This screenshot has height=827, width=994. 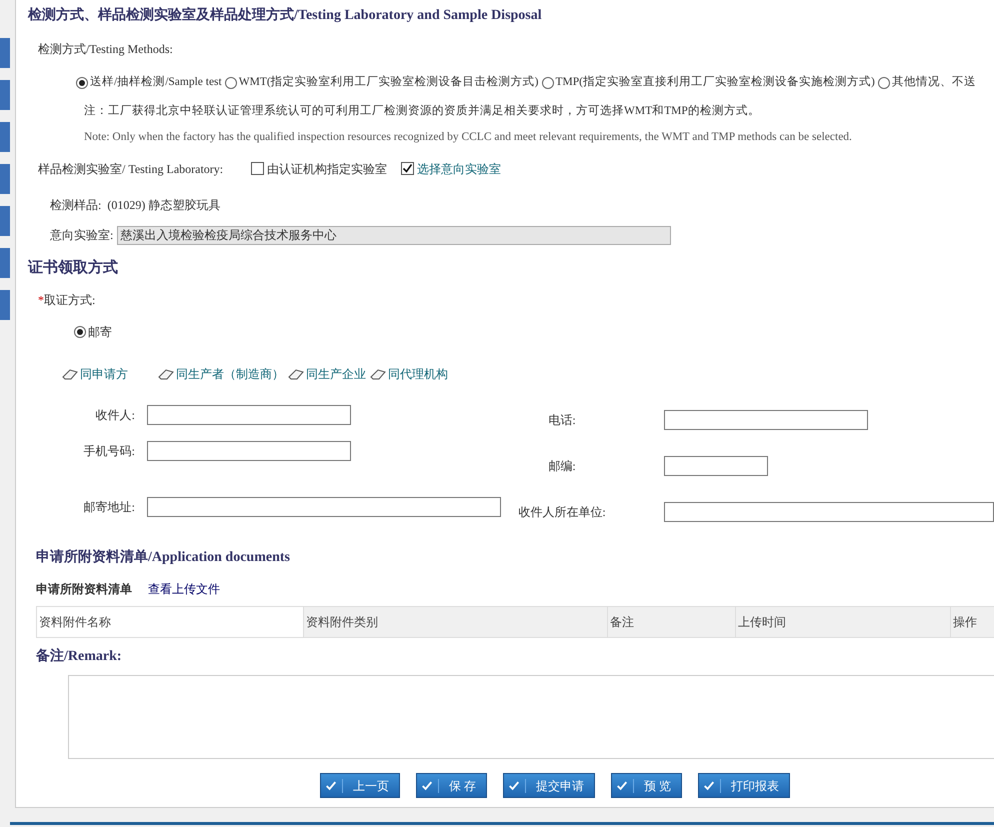 I want to click on action-button: 提交申请, so click(x=549, y=785).